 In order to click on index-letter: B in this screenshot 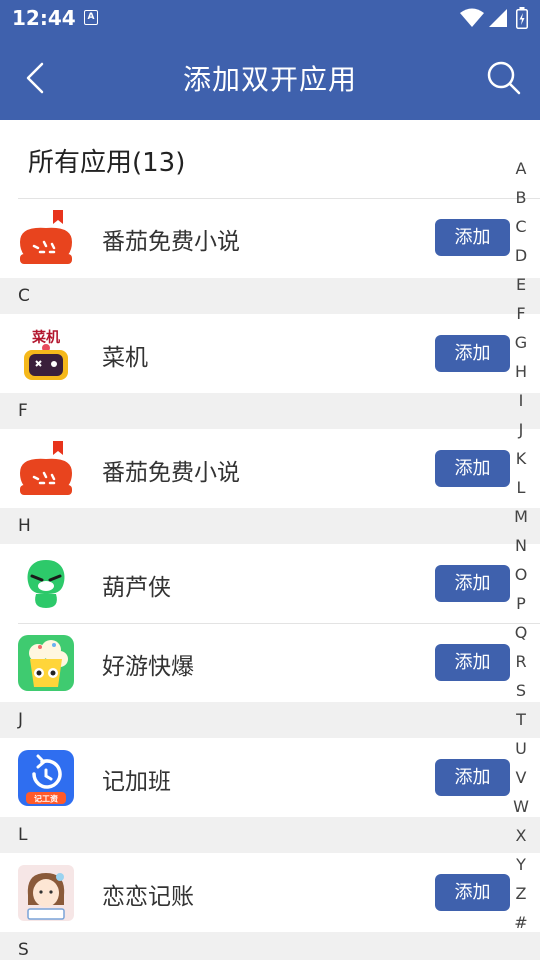, I will do `click(521, 197)`.